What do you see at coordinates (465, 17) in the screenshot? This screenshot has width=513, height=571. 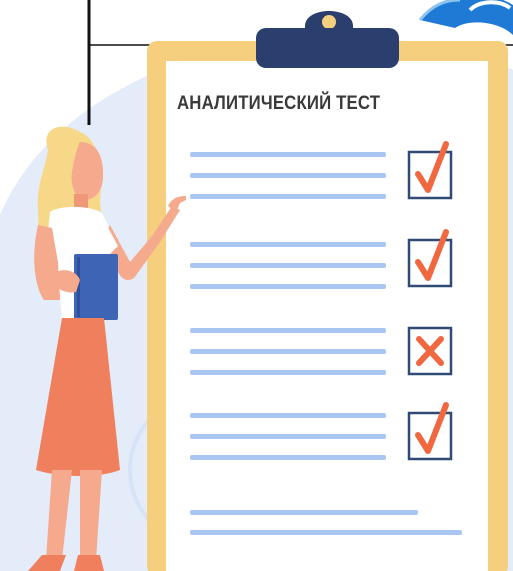 I see `logo-icon` at bounding box center [465, 17].